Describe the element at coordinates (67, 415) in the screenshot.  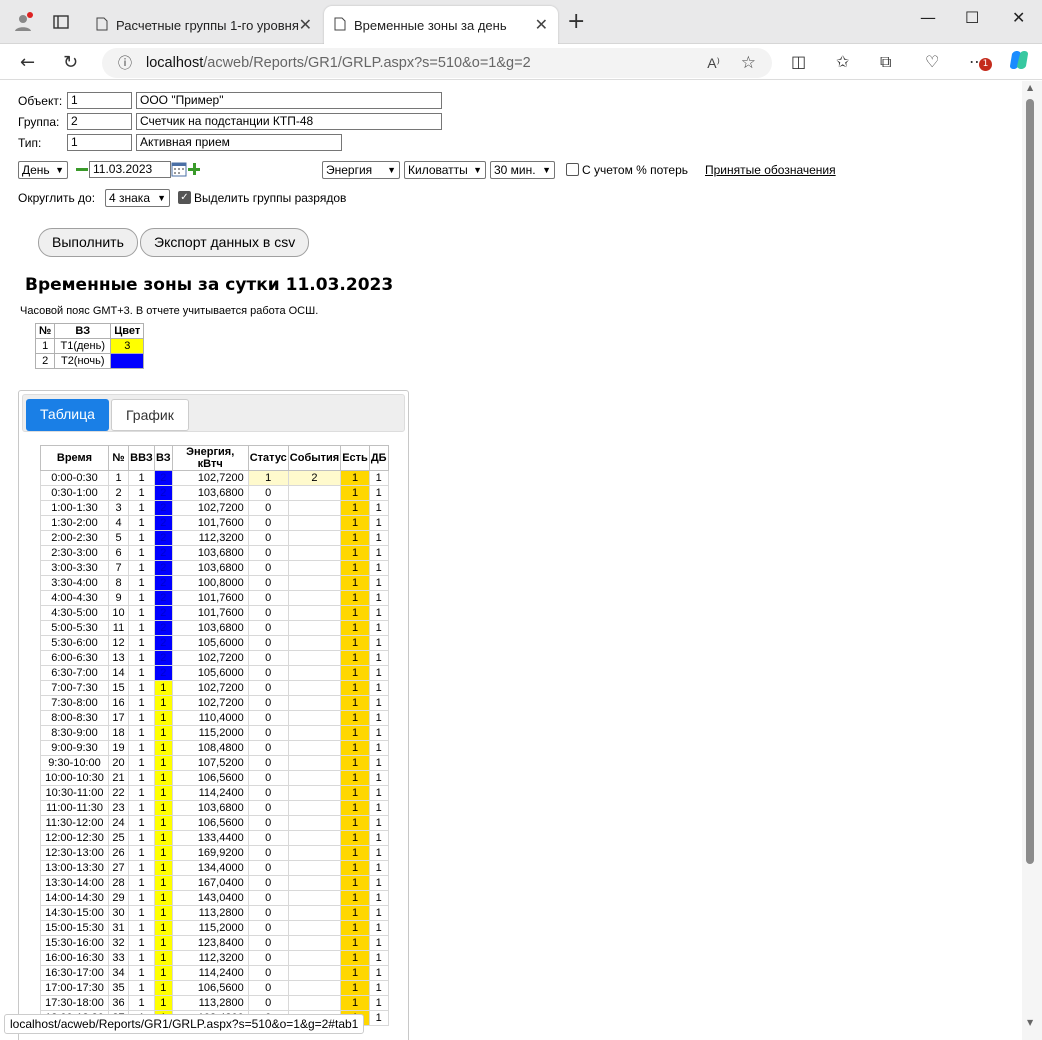
I see `tab-table: Таблица` at that location.